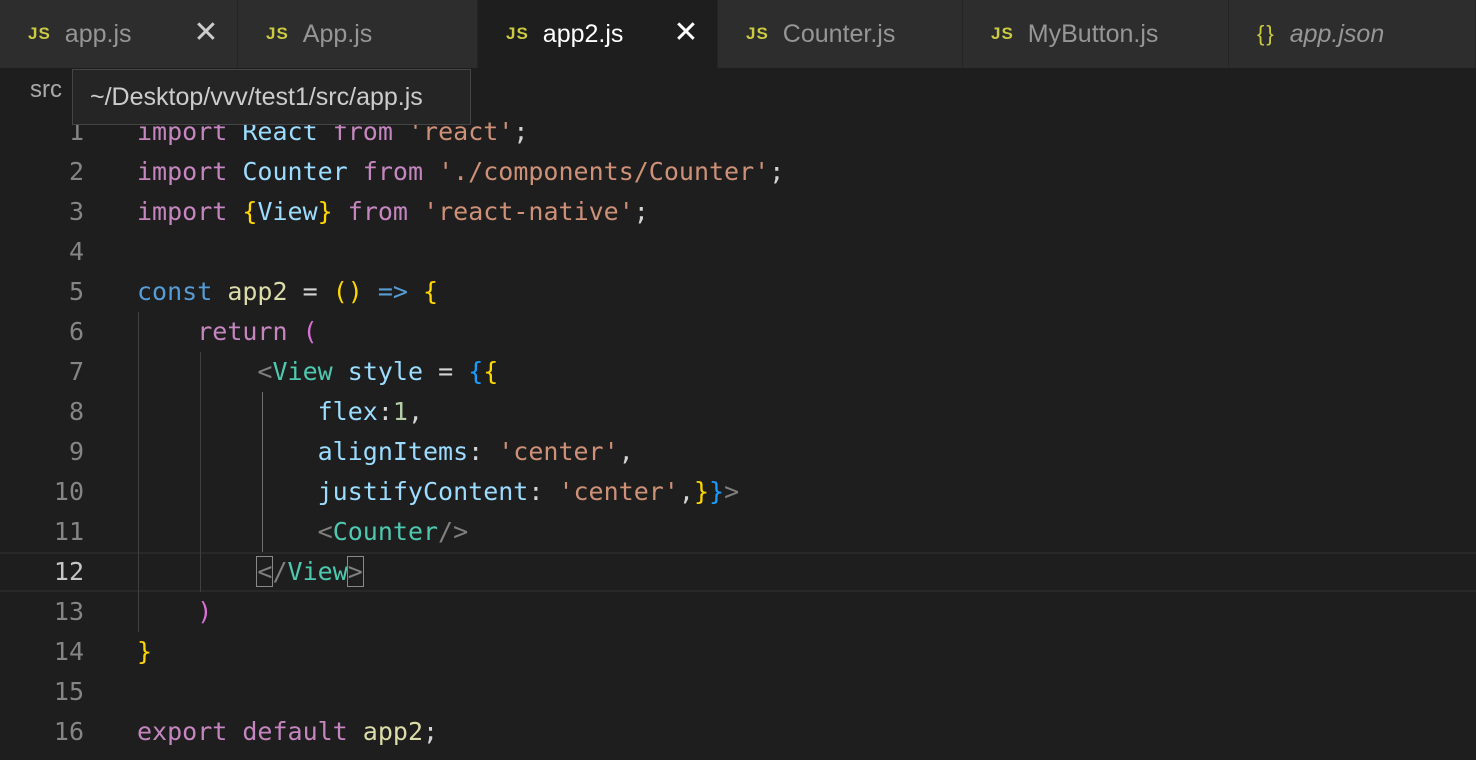  Describe the element at coordinates (604, 171) in the screenshot. I see `code-token: './components/Counter'` at that location.